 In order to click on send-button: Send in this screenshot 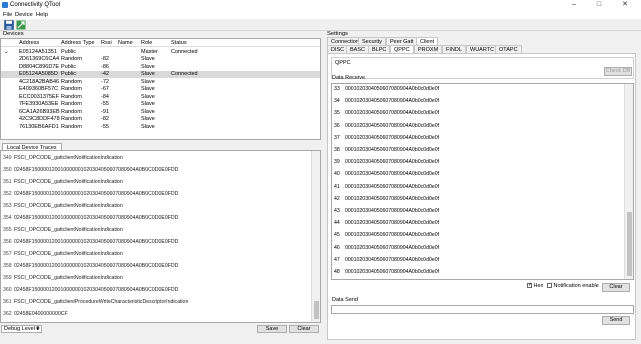, I will do `click(616, 320)`.